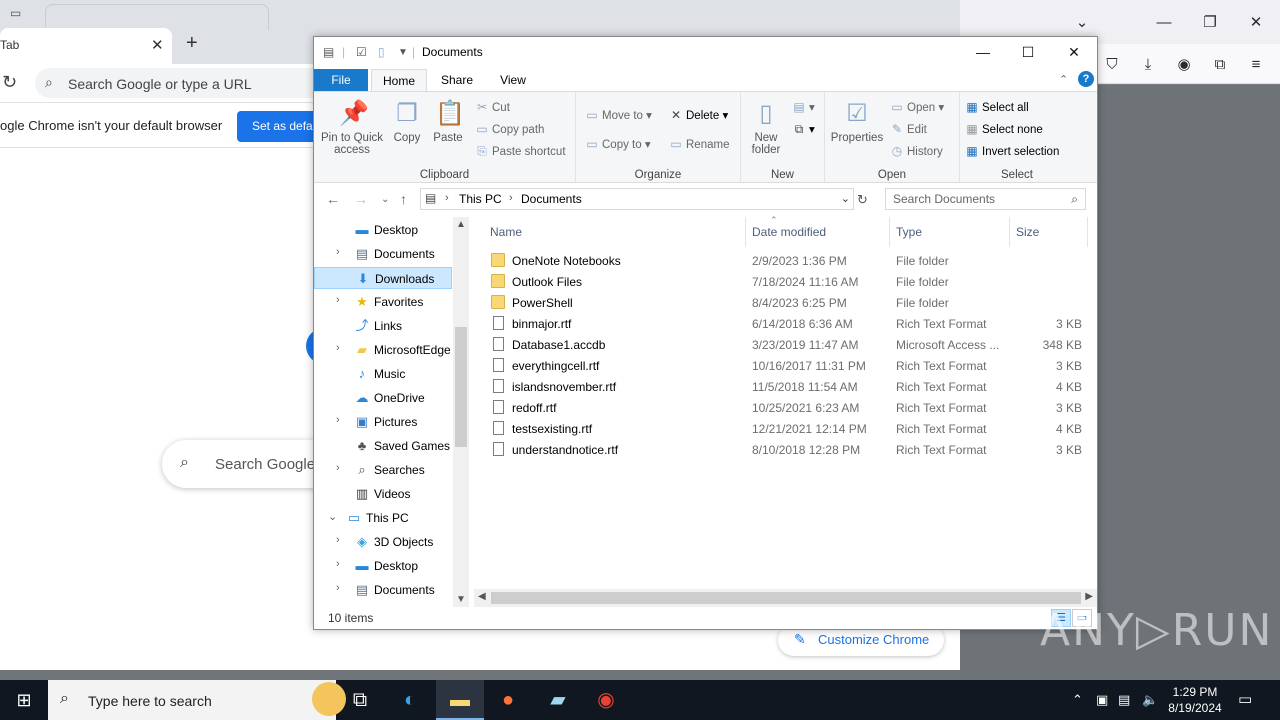  What do you see at coordinates (950, 232) in the screenshot?
I see `column-header-type: Type` at bounding box center [950, 232].